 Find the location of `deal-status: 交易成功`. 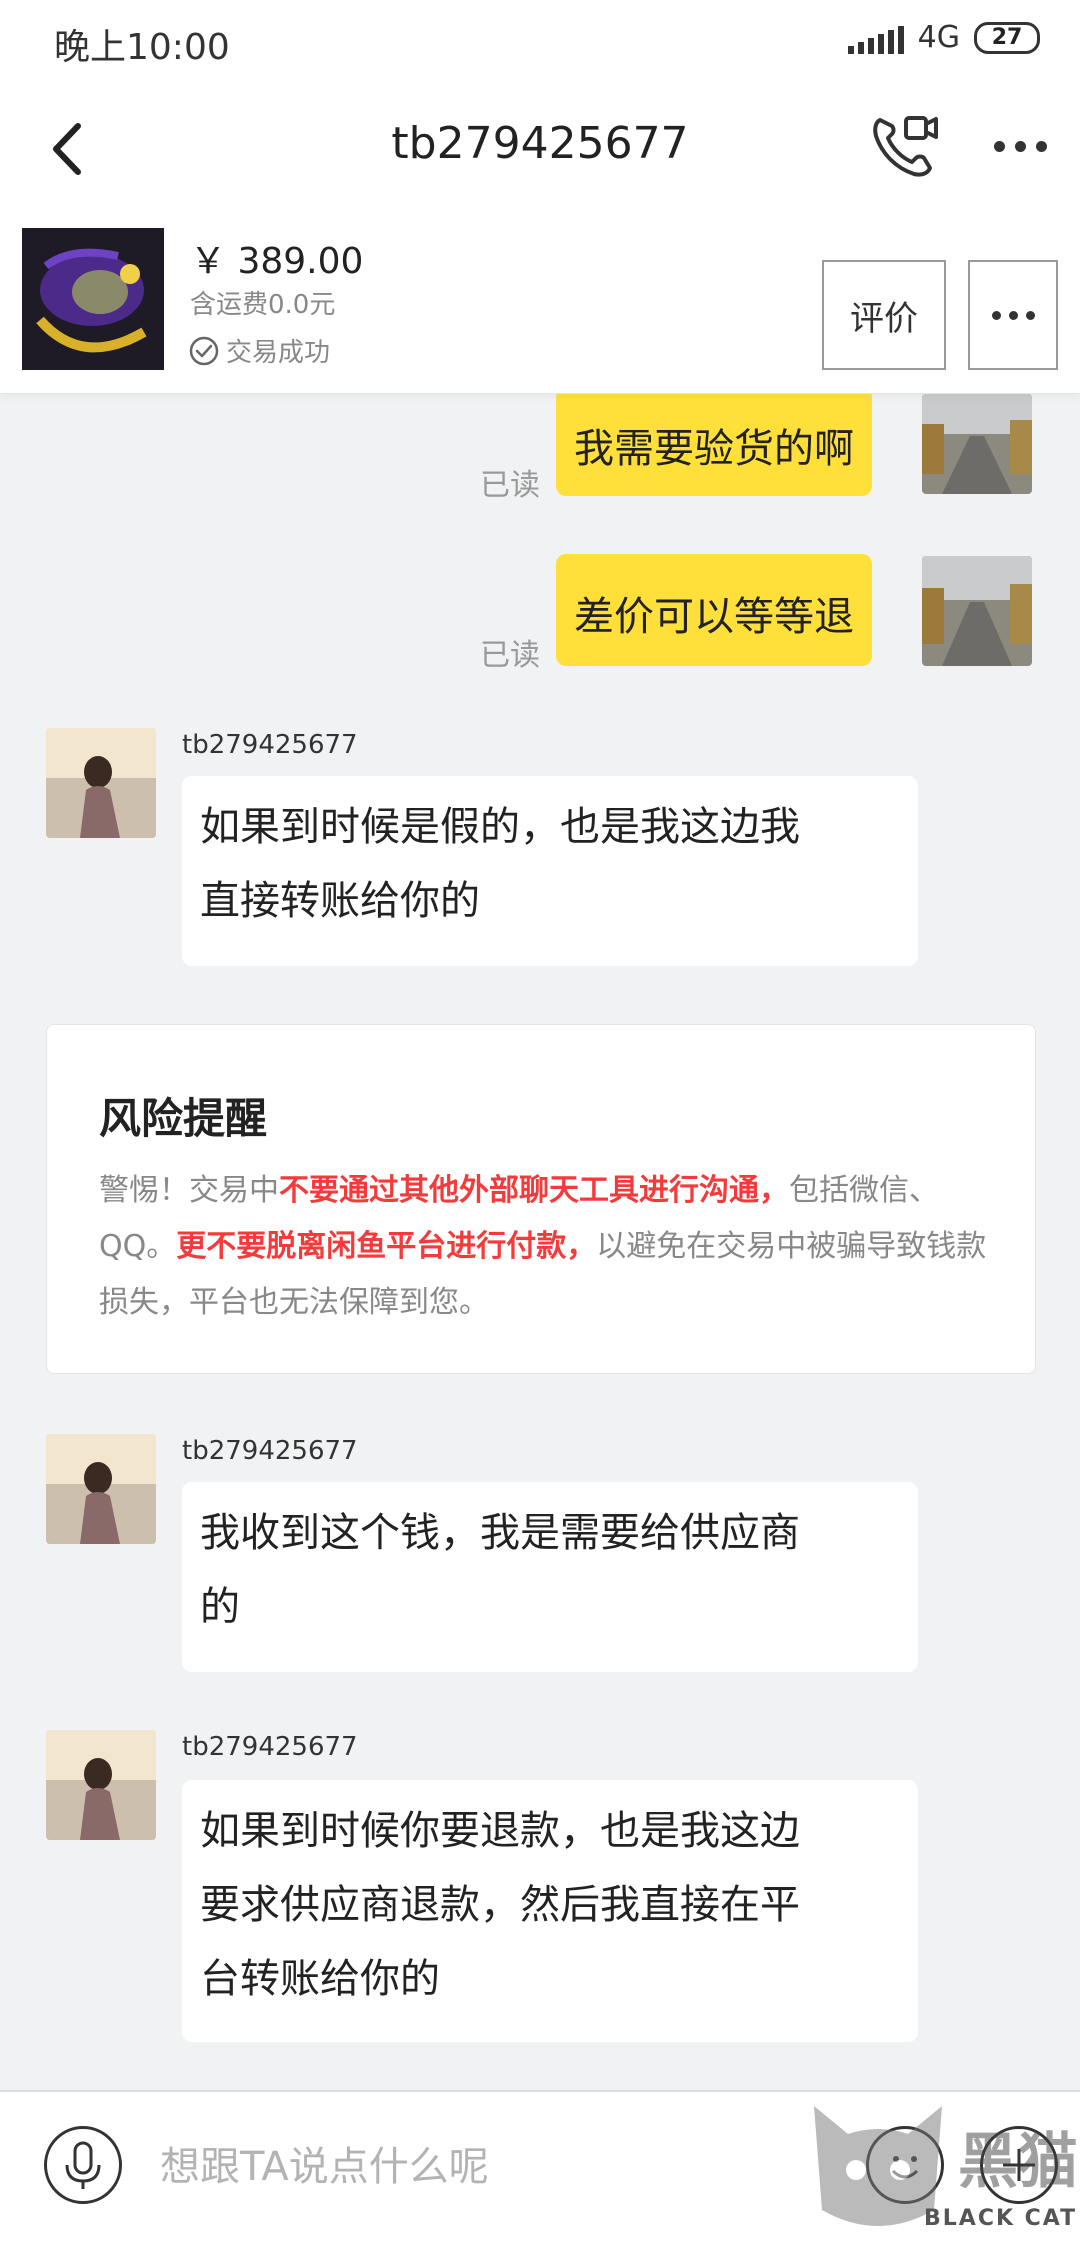

deal-status: 交易成功 is located at coordinates (259, 350).